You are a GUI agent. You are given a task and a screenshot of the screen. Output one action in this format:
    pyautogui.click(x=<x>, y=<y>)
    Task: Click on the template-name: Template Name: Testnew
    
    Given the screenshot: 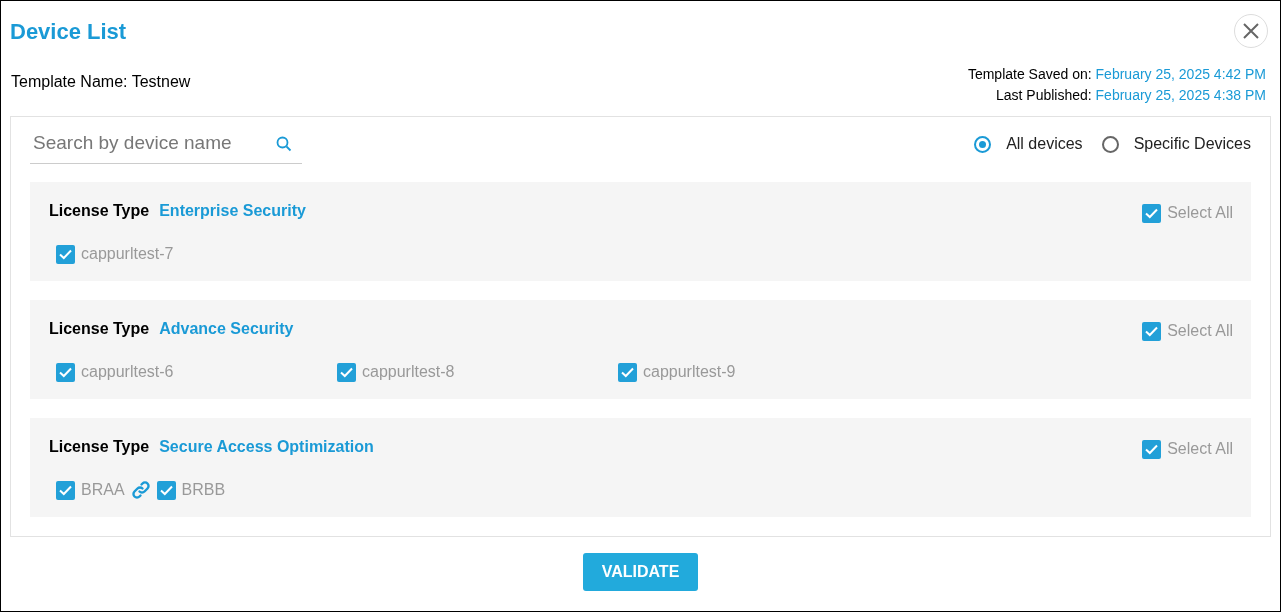 What is the action you would take?
    pyautogui.click(x=101, y=82)
    